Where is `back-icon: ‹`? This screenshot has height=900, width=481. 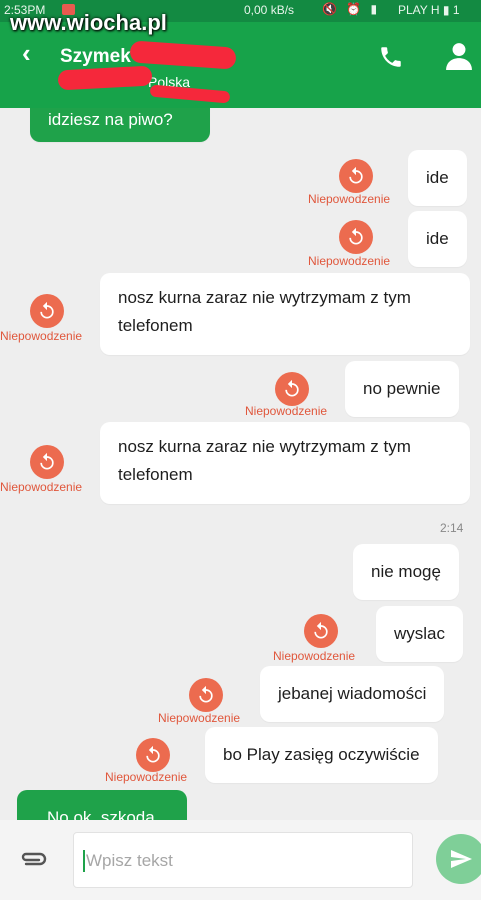 back-icon: ‹ is located at coordinates (26, 53).